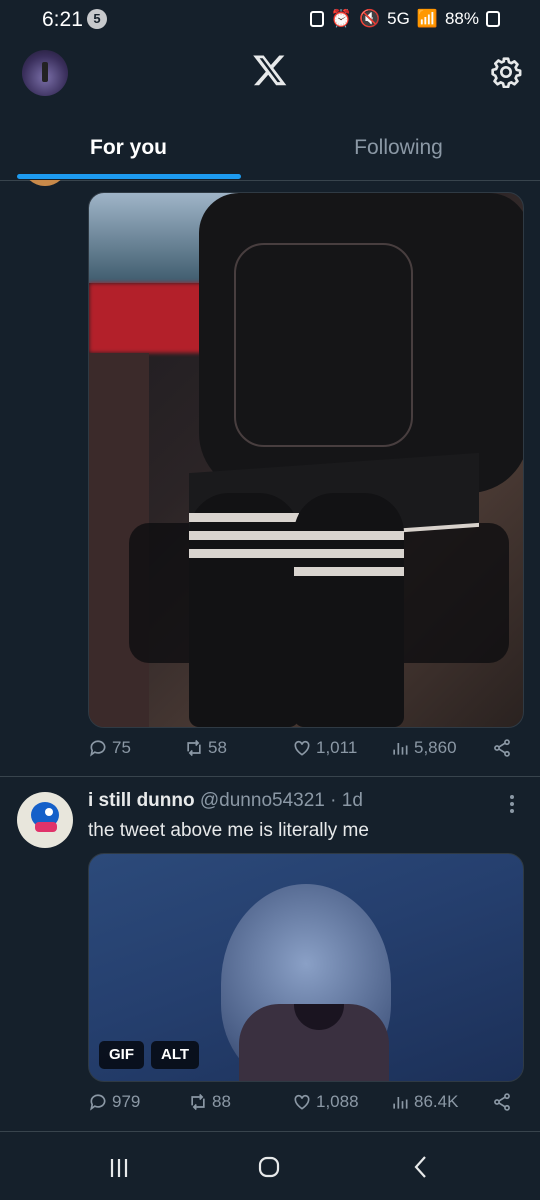 The image size is (540, 1200). Describe the element at coordinates (109, 748) in the screenshot. I see `reply-button: 75` at that location.